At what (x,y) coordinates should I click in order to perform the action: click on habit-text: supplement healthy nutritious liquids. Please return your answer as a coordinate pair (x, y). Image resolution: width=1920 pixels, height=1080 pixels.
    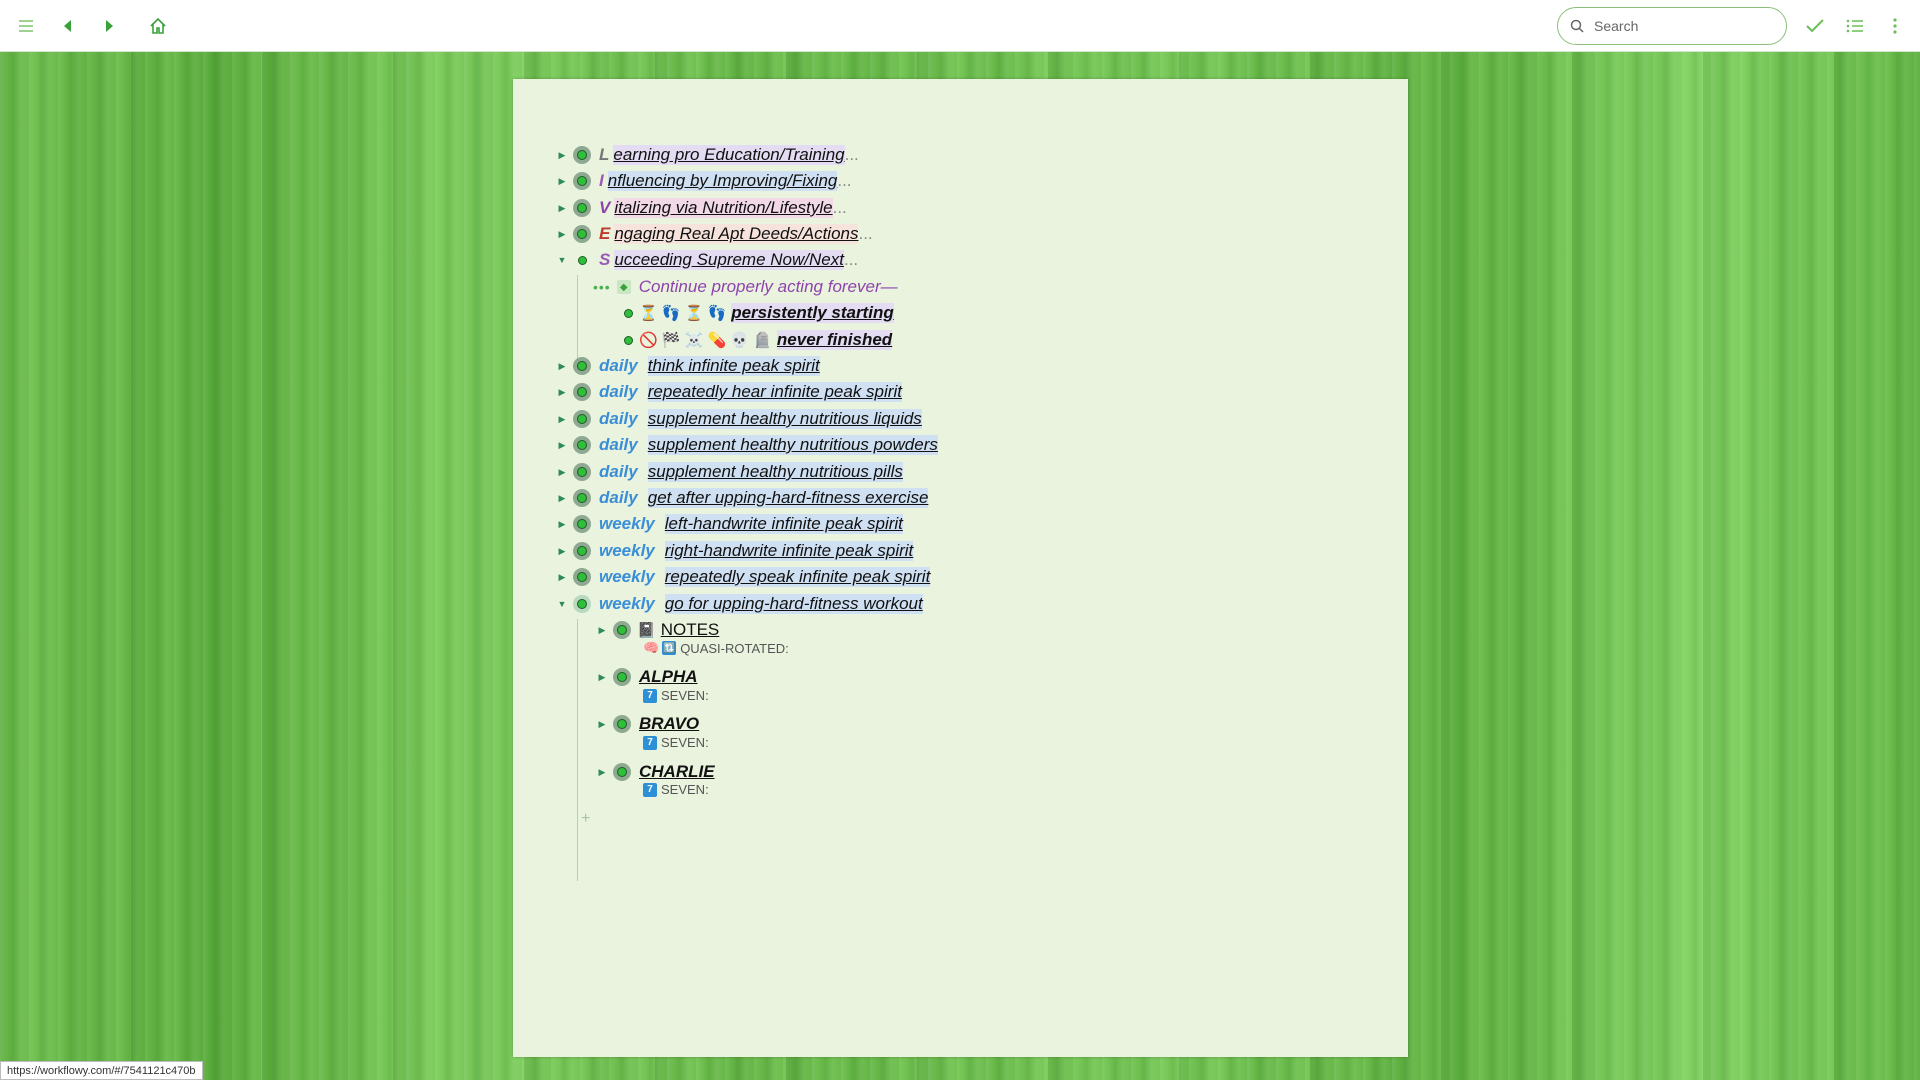
    Looking at the image, I should click on (784, 419).